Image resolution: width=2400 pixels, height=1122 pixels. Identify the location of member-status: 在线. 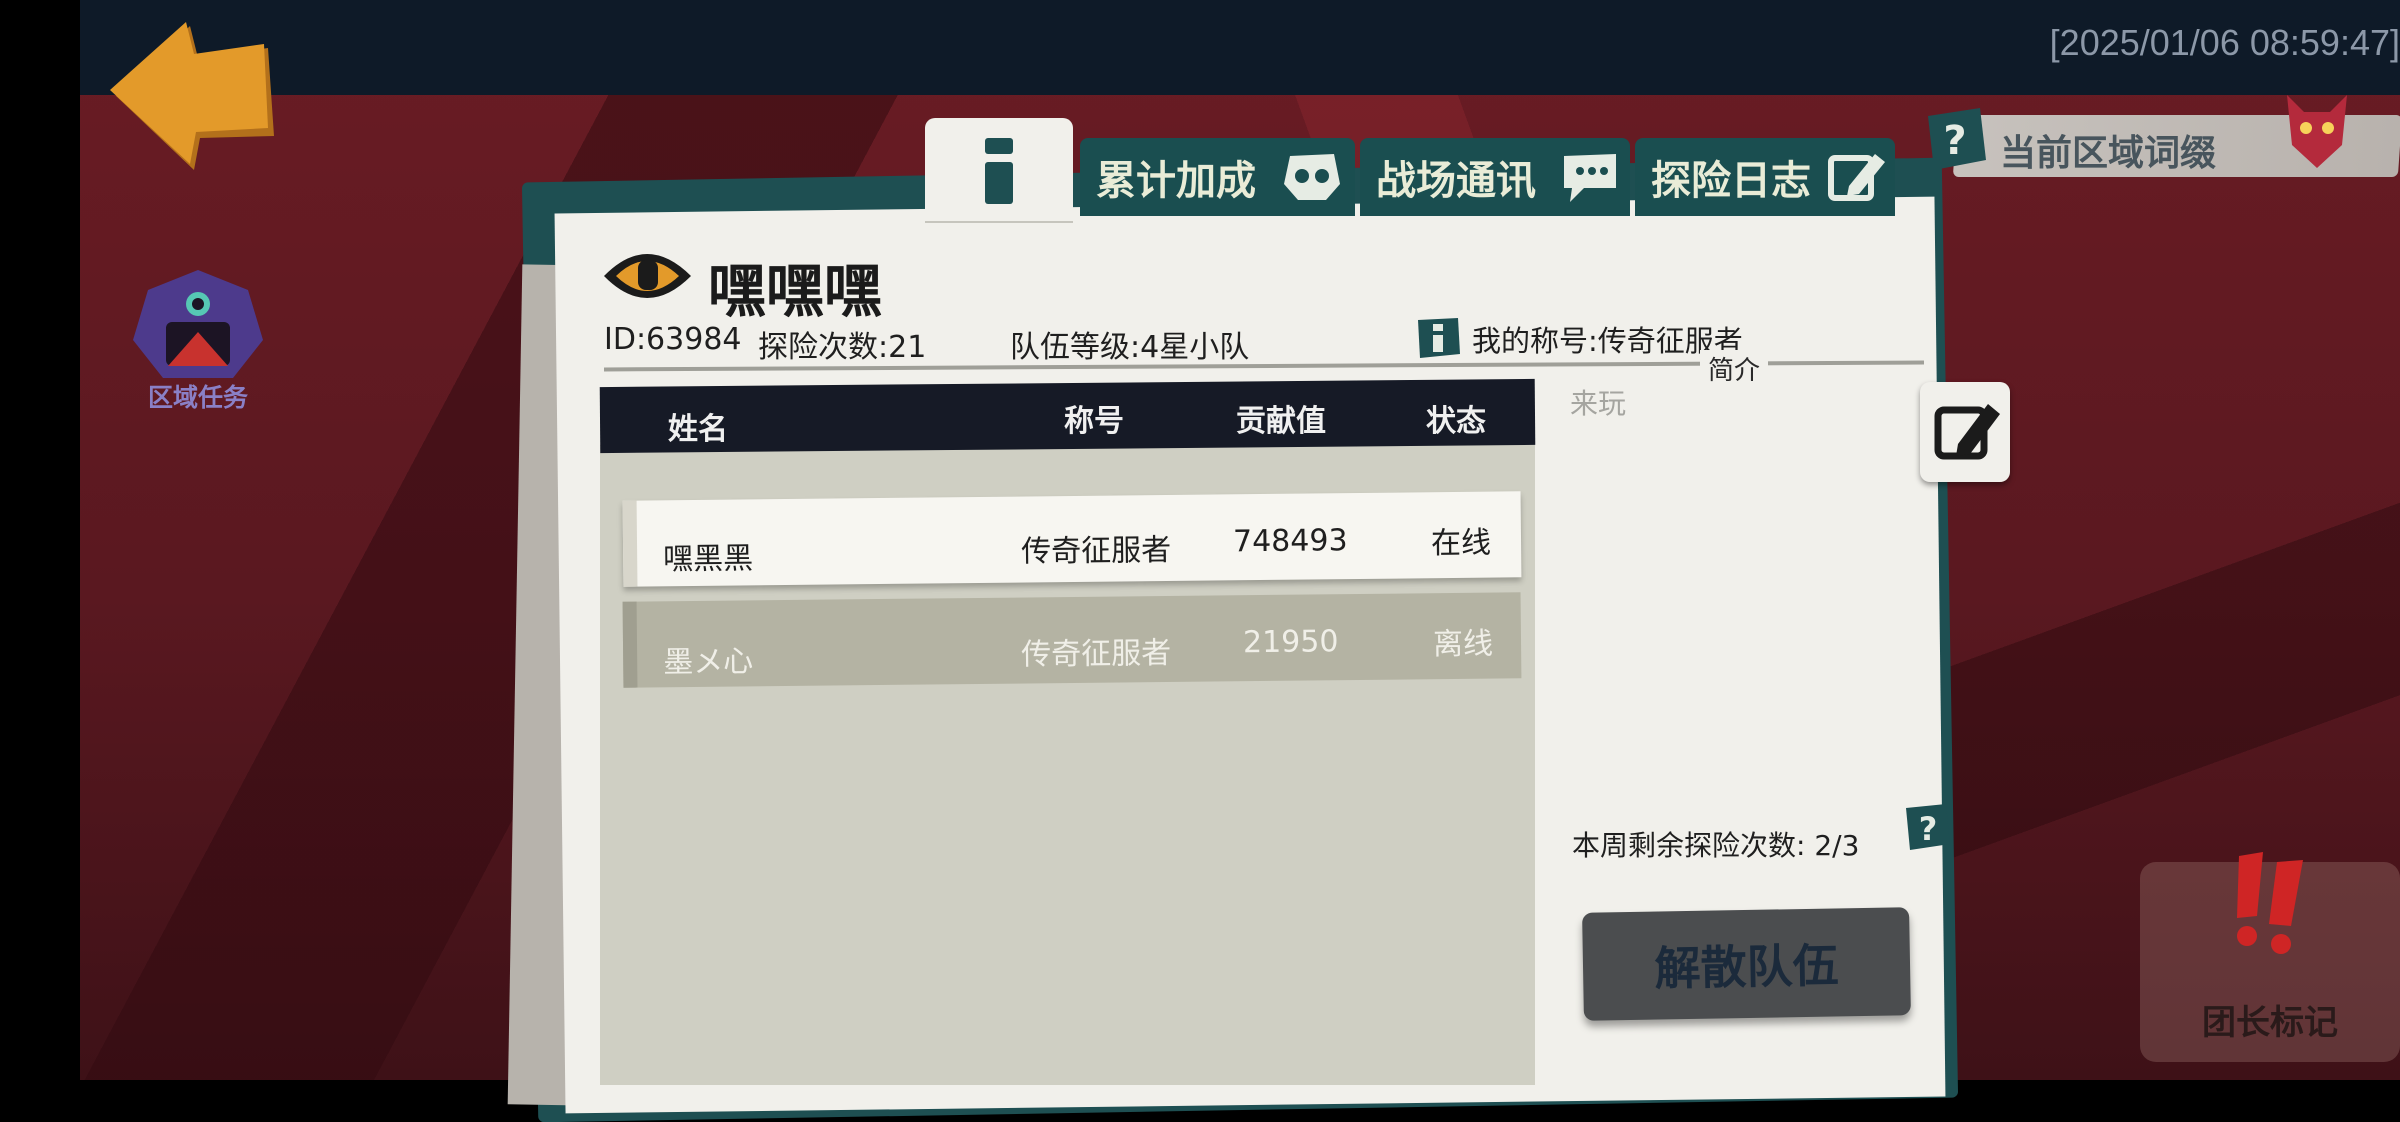
(1461, 543).